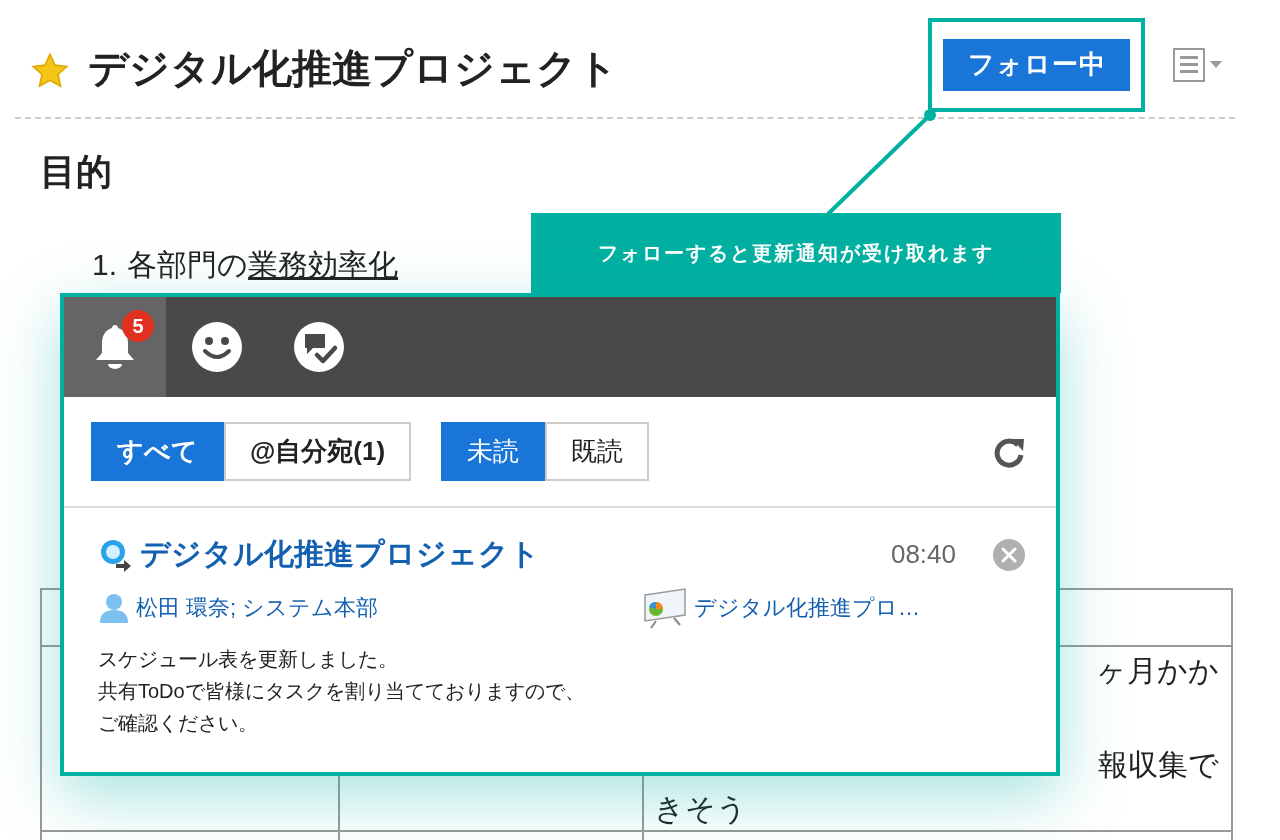 The height and width of the screenshot is (840, 1280). Describe the element at coordinates (665, 608) in the screenshot. I see `chart-board-icon` at that location.